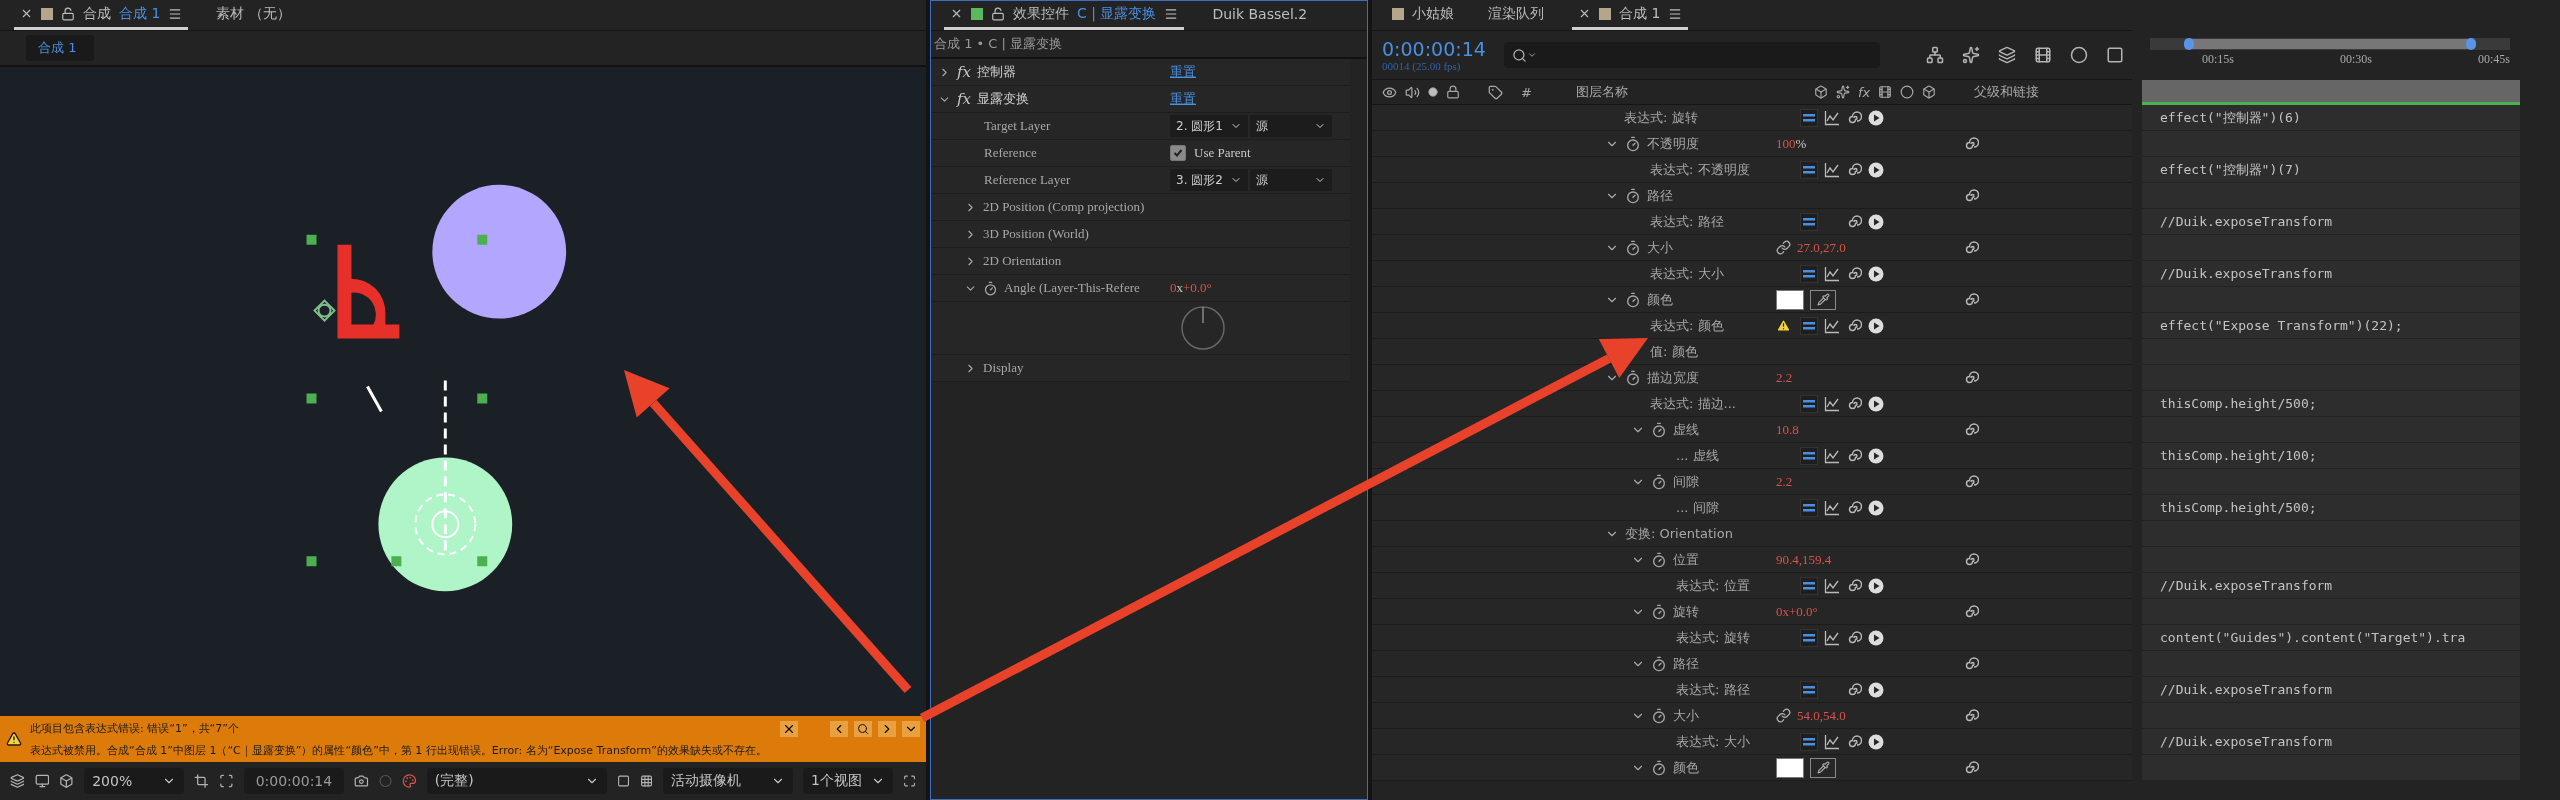 The width and height of the screenshot is (2560, 800). Describe the element at coordinates (1630, 15) in the screenshot. I see `panel-tab: 合成 1` at that location.